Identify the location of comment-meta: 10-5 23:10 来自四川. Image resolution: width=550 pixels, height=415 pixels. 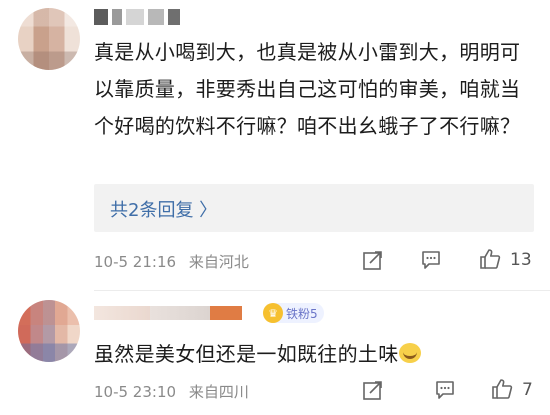
(175, 391).